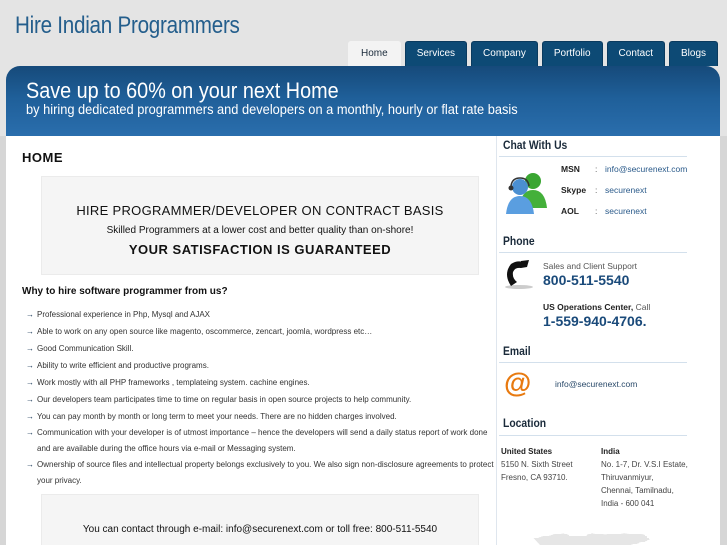 Image resolution: width=727 pixels, height=545 pixels. Describe the element at coordinates (590, 266) in the screenshot. I see `sales-label: Sales and Client Support` at that location.